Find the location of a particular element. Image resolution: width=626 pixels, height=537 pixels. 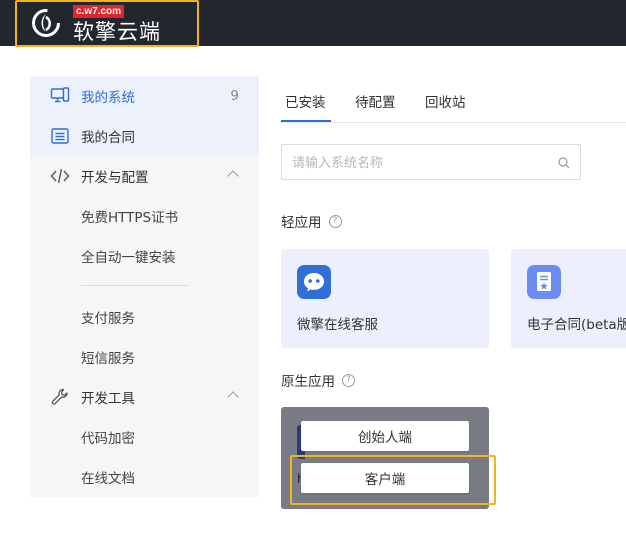

tab-installed: 已安装 is located at coordinates (305, 101).